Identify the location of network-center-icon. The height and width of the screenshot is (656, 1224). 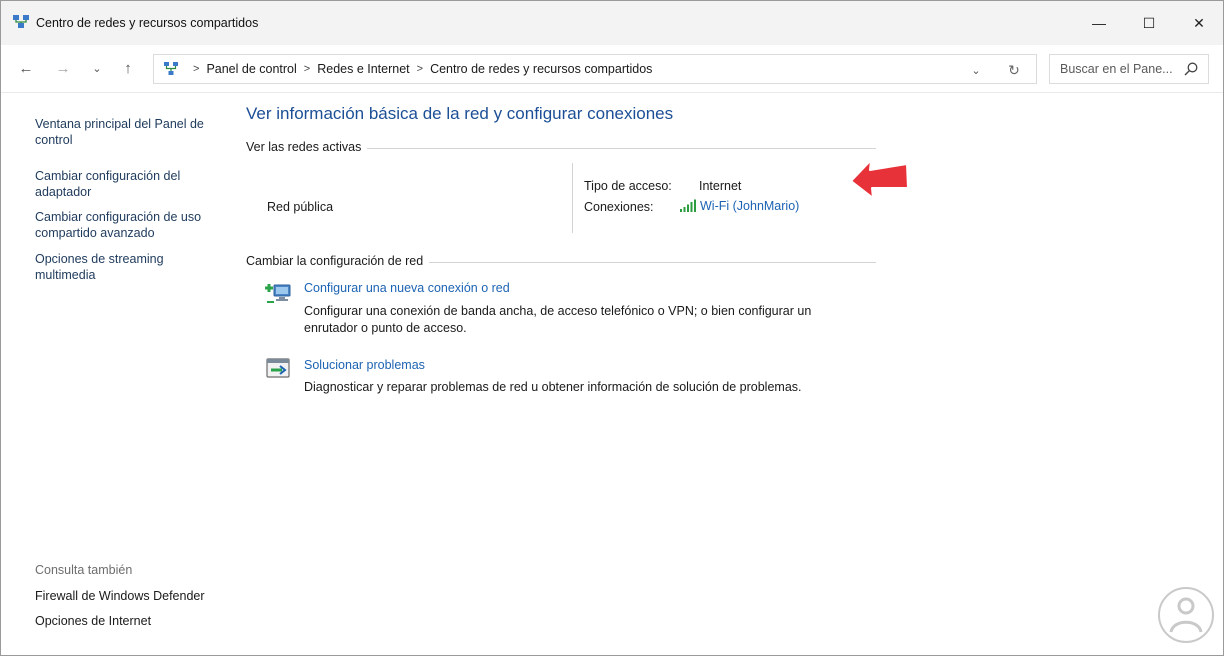
(21, 21).